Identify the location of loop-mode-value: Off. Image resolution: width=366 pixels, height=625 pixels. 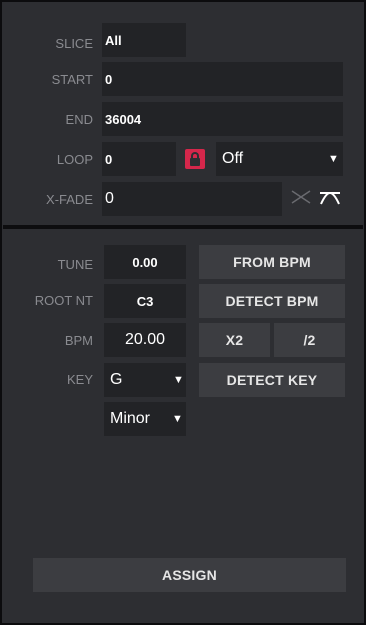
(233, 158).